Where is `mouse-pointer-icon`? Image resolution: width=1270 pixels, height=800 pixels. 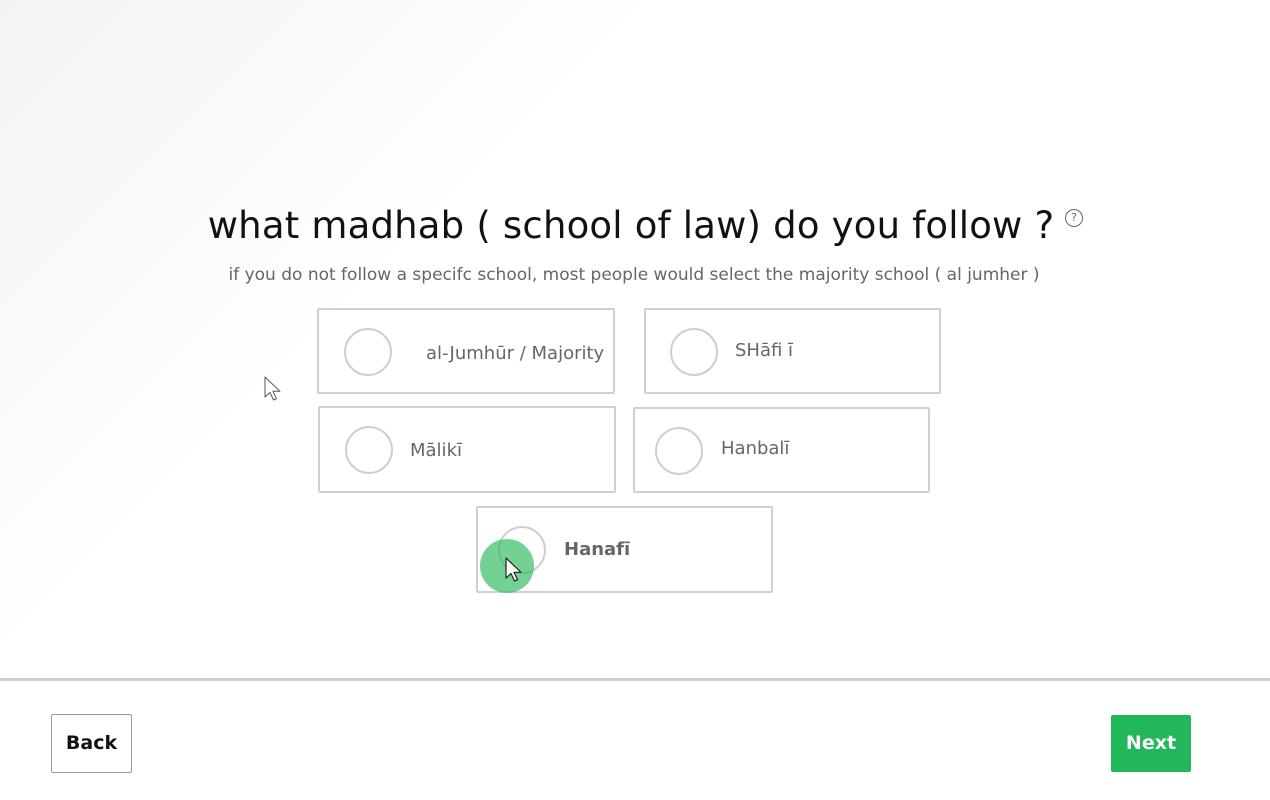
mouse-pointer-icon is located at coordinates (272, 388).